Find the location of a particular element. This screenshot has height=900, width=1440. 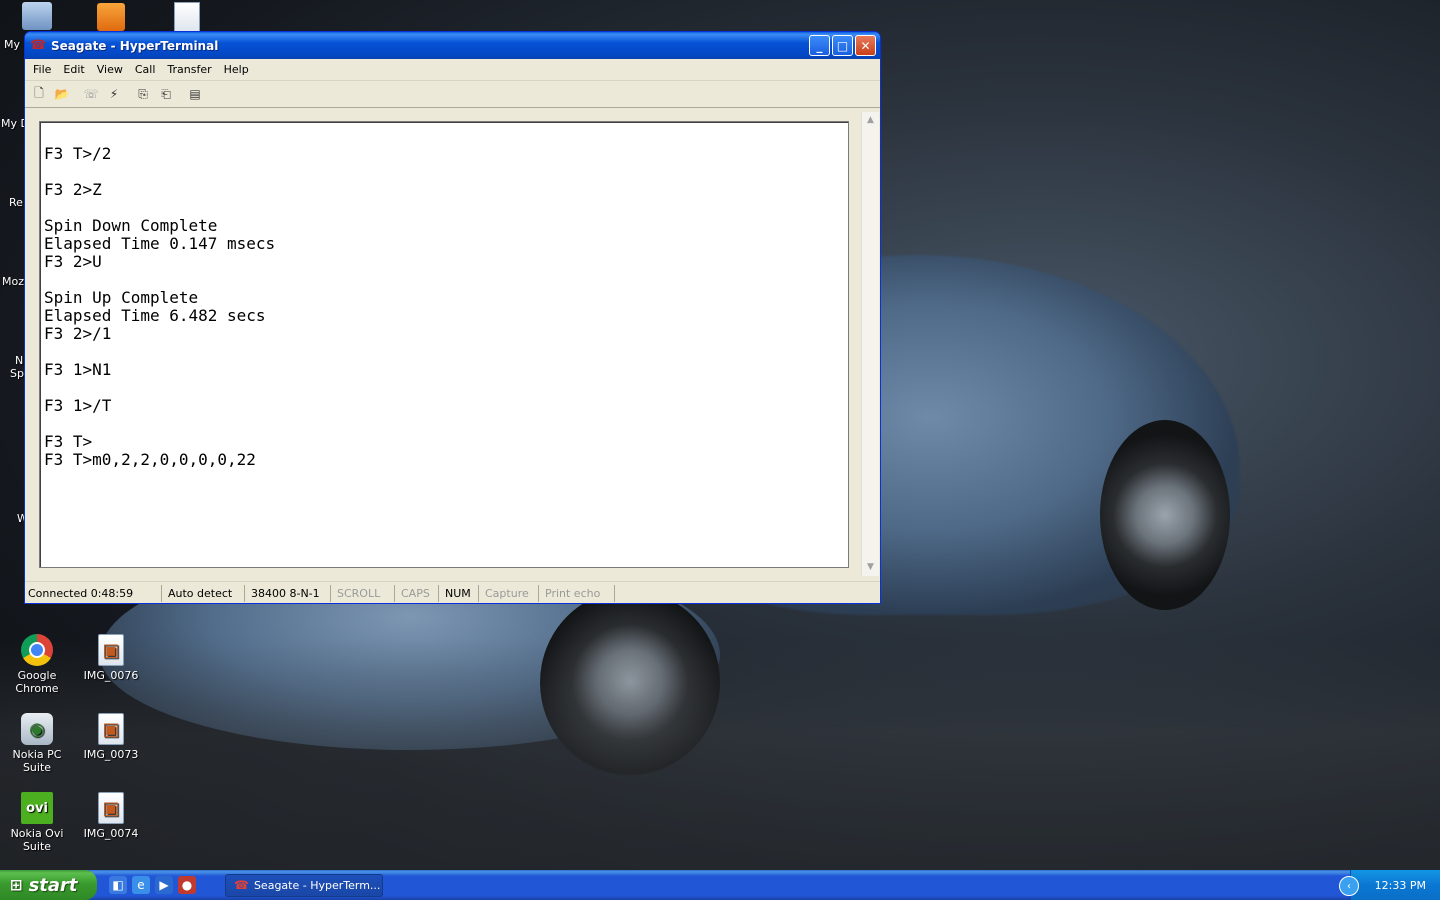

terminal-line: F3 T>m0,2,2,0,0,0,0,22 is located at coordinates (150, 459).